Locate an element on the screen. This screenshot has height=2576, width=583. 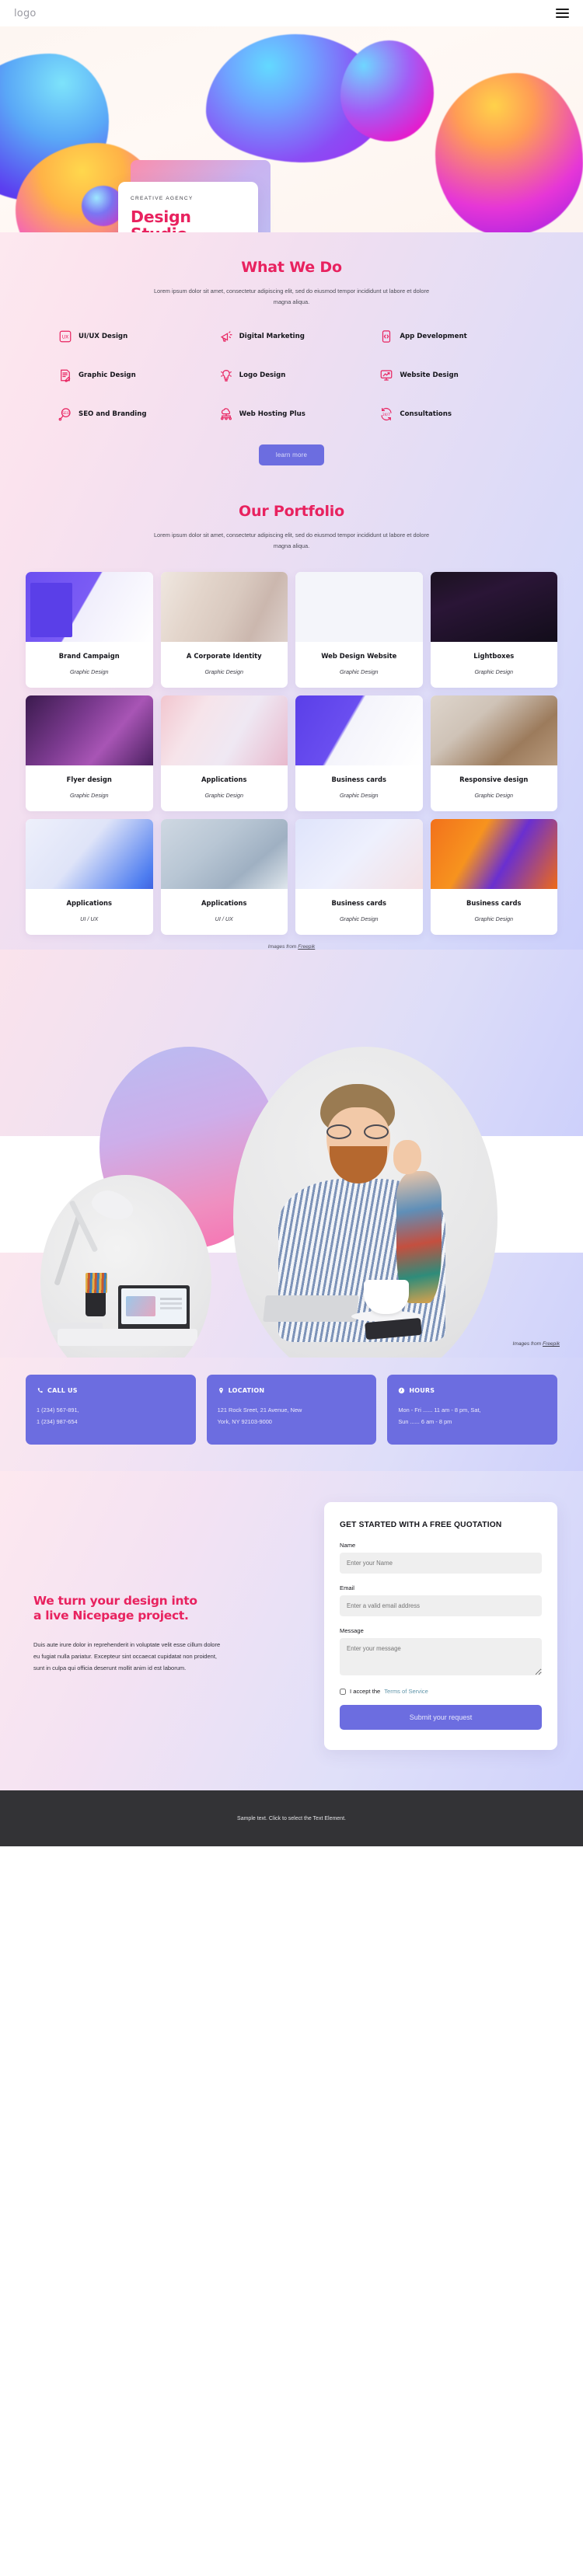
logo: logo is located at coordinates (25, 13).